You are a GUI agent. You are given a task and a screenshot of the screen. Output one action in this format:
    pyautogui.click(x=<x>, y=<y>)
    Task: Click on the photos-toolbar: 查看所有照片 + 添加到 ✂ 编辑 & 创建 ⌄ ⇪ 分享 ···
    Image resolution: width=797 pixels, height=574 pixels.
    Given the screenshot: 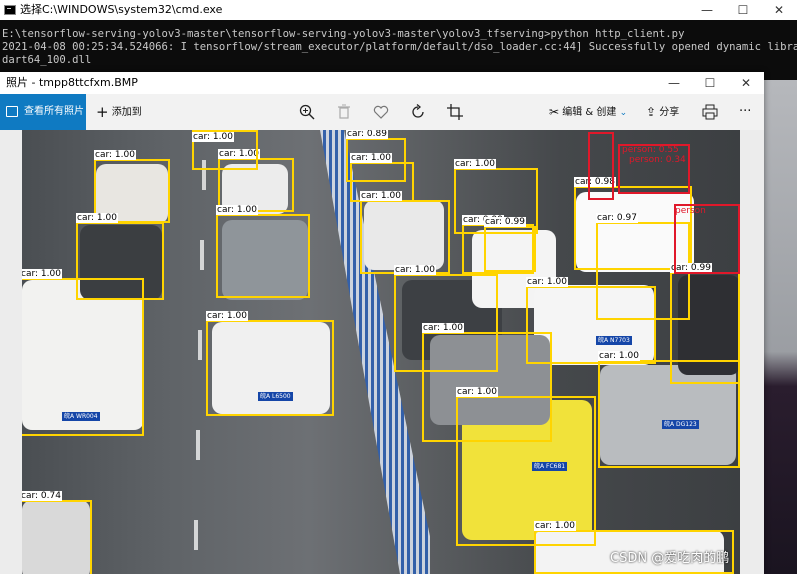 What is the action you would take?
    pyautogui.click(x=382, y=112)
    